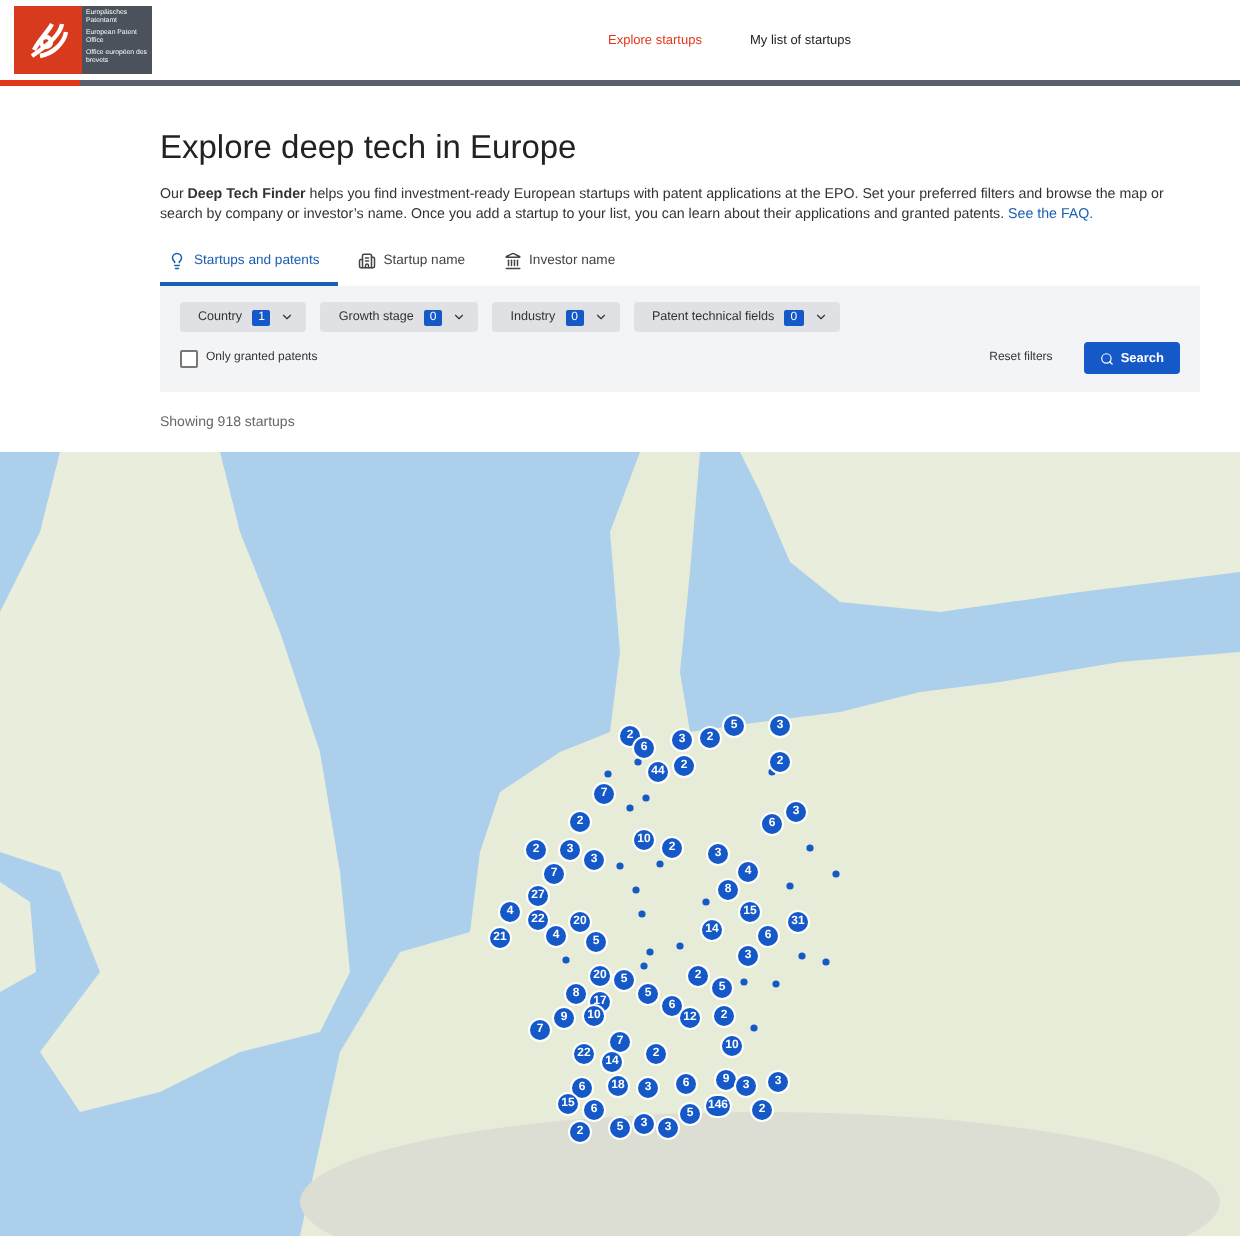 The image size is (1240, 1236). Describe the element at coordinates (177, 261) in the screenshot. I see `lightbulb-icon` at that location.